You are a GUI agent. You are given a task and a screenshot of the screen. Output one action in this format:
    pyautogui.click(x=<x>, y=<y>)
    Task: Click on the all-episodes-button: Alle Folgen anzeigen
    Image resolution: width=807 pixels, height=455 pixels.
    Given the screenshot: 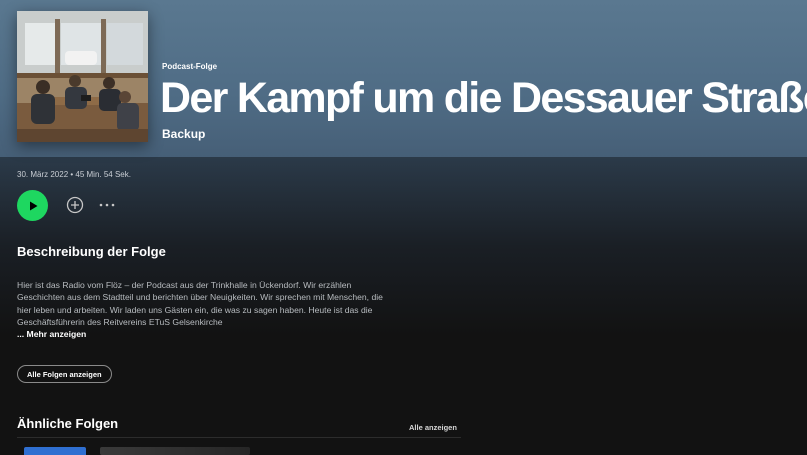 What is the action you would take?
    pyautogui.click(x=64, y=374)
    